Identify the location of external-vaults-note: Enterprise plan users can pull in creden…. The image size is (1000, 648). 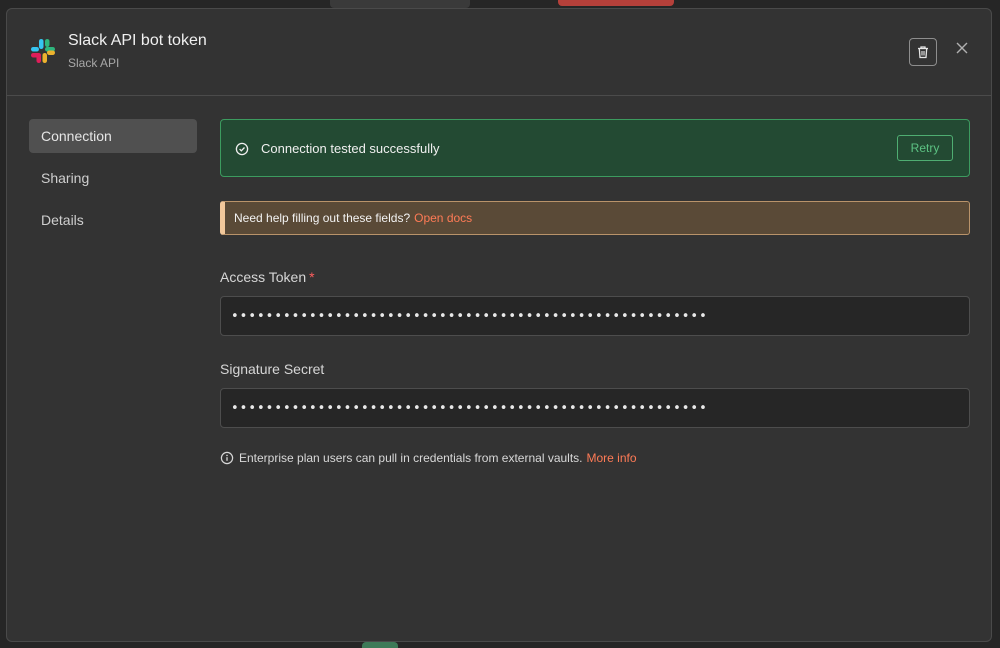
(428, 458).